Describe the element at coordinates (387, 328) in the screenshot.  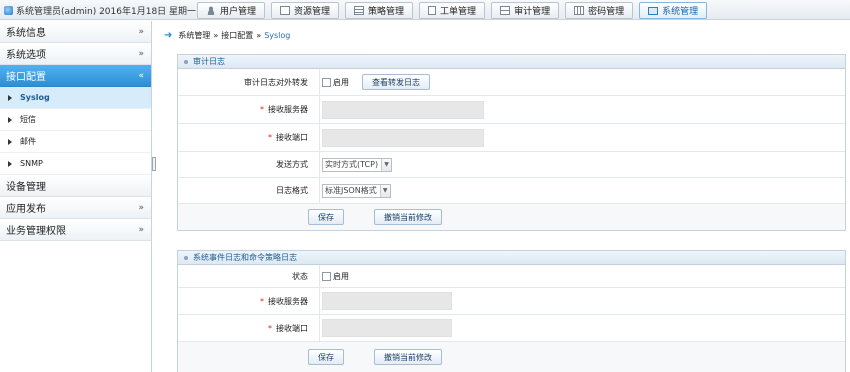
I see `event-port-input` at that location.